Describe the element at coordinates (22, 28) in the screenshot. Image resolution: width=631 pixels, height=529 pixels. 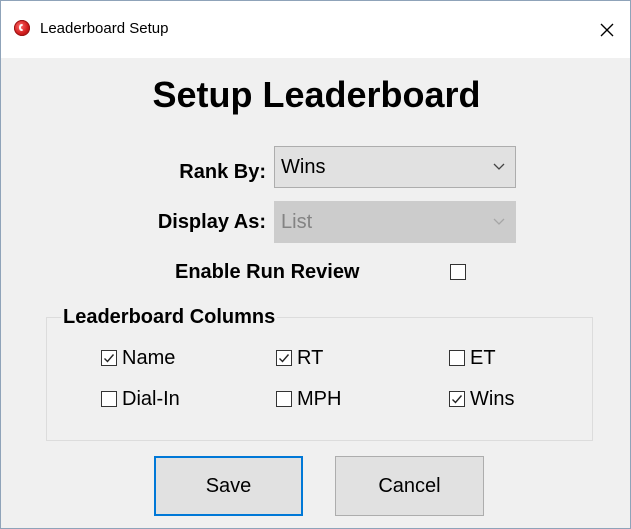
I see `app-logo-icon` at that location.